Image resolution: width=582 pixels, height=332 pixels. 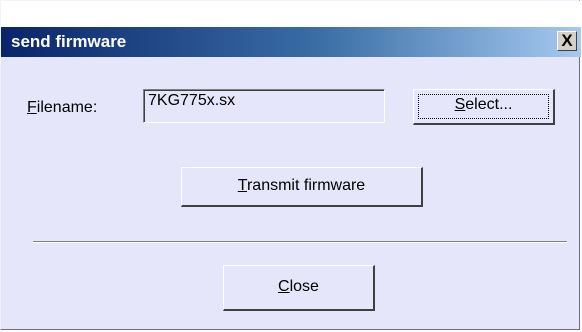 I want to click on separator-line, so click(x=300, y=242).